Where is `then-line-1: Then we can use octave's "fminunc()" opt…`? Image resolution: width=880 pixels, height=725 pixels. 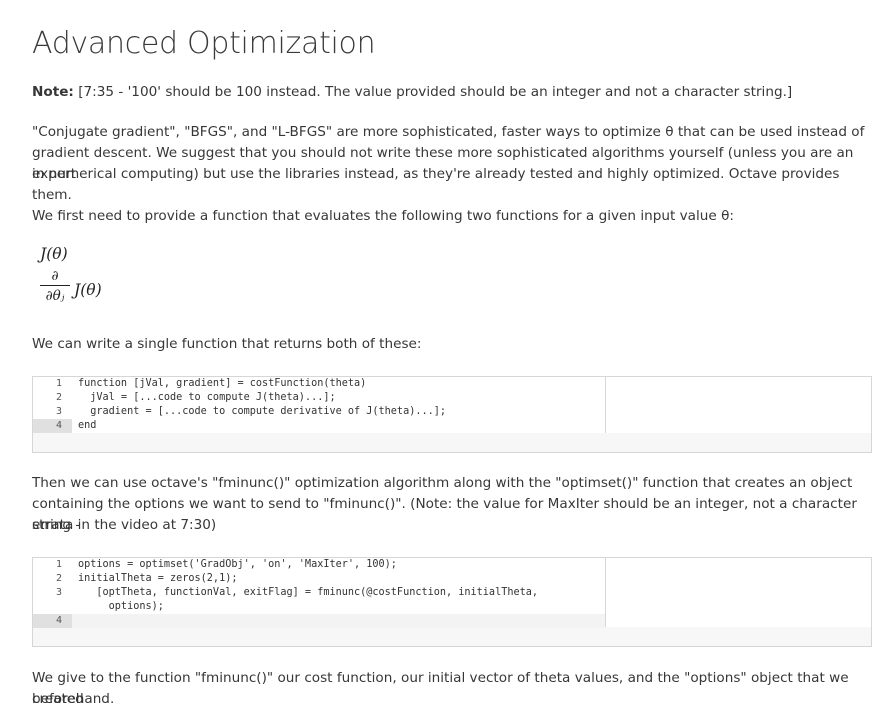 then-line-1: Then we can use octave's "fminunc()" opt… is located at coordinates (442, 483).